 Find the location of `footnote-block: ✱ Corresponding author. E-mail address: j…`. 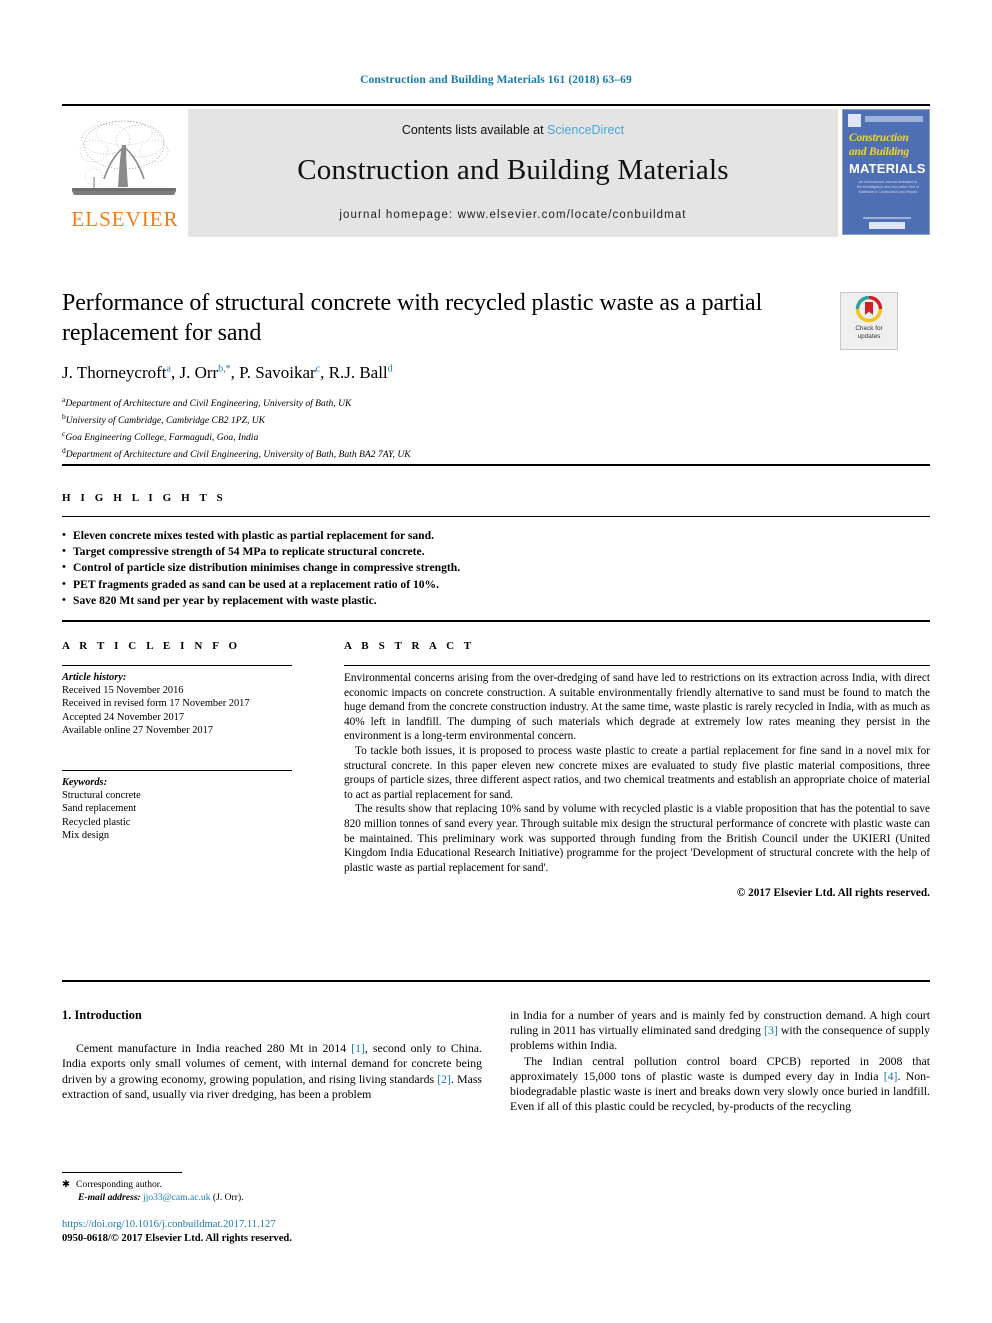

footnote-block: ✱ Corresponding author. E-mail address: j… is located at coordinates (277, 1191).